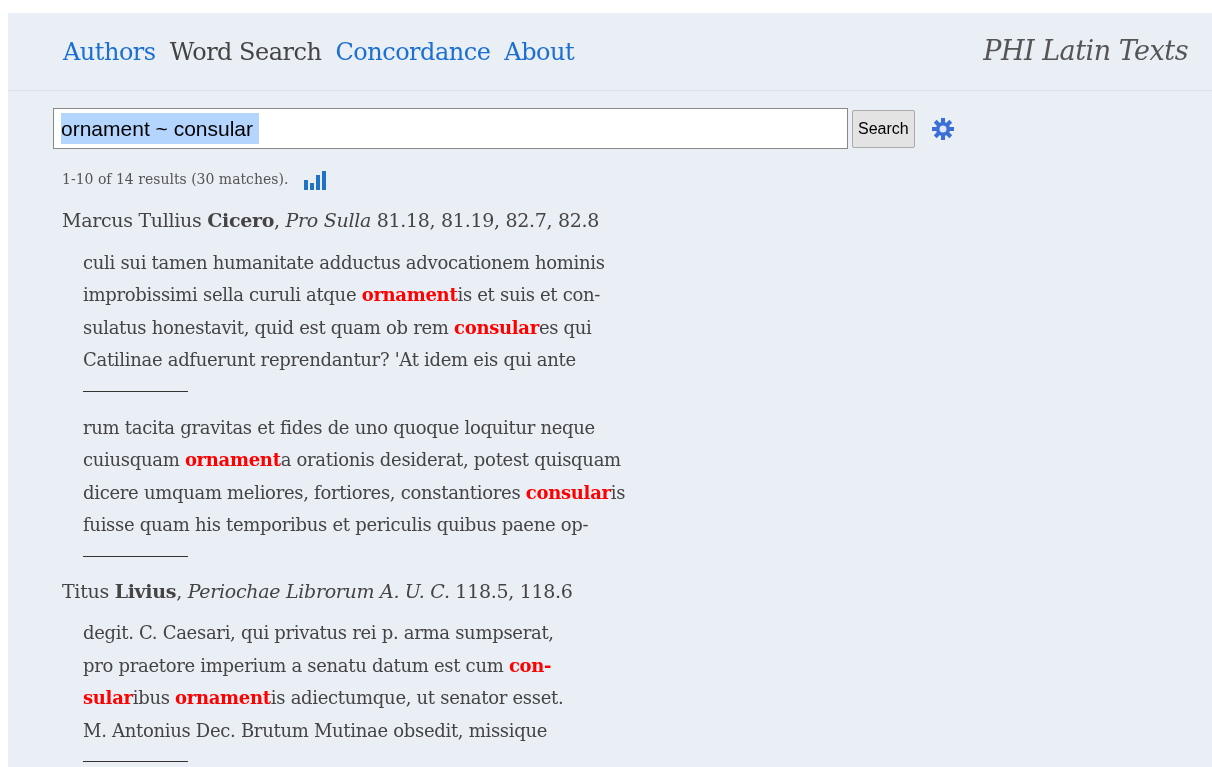 This screenshot has height=767, width=1212. I want to click on passage-line: Catilinae adfuerunt reprendantur? 'At idem eis qui ante, so click(330, 360).